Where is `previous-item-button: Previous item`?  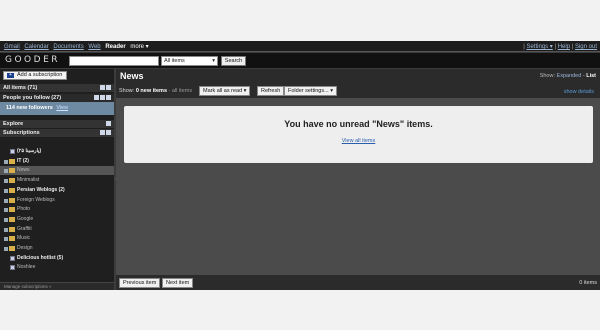 previous-item-button: Previous item is located at coordinates (140, 283).